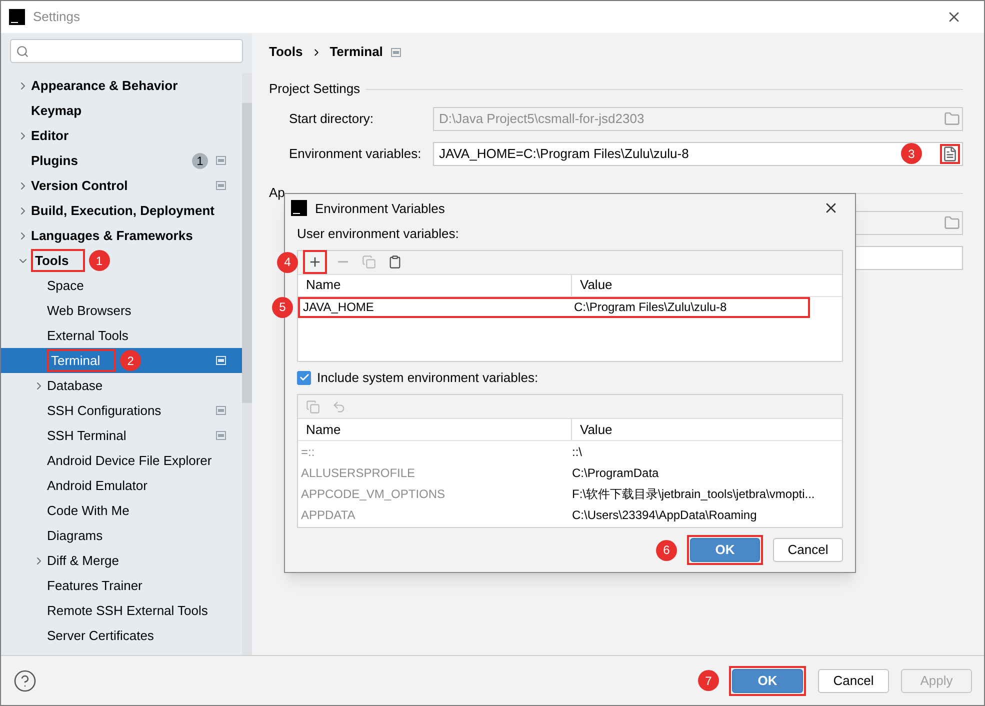 The width and height of the screenshot is (985, 706). Describe the element at coordinates (343, 262) in the screenshot. I see `minus-icon` at that location.